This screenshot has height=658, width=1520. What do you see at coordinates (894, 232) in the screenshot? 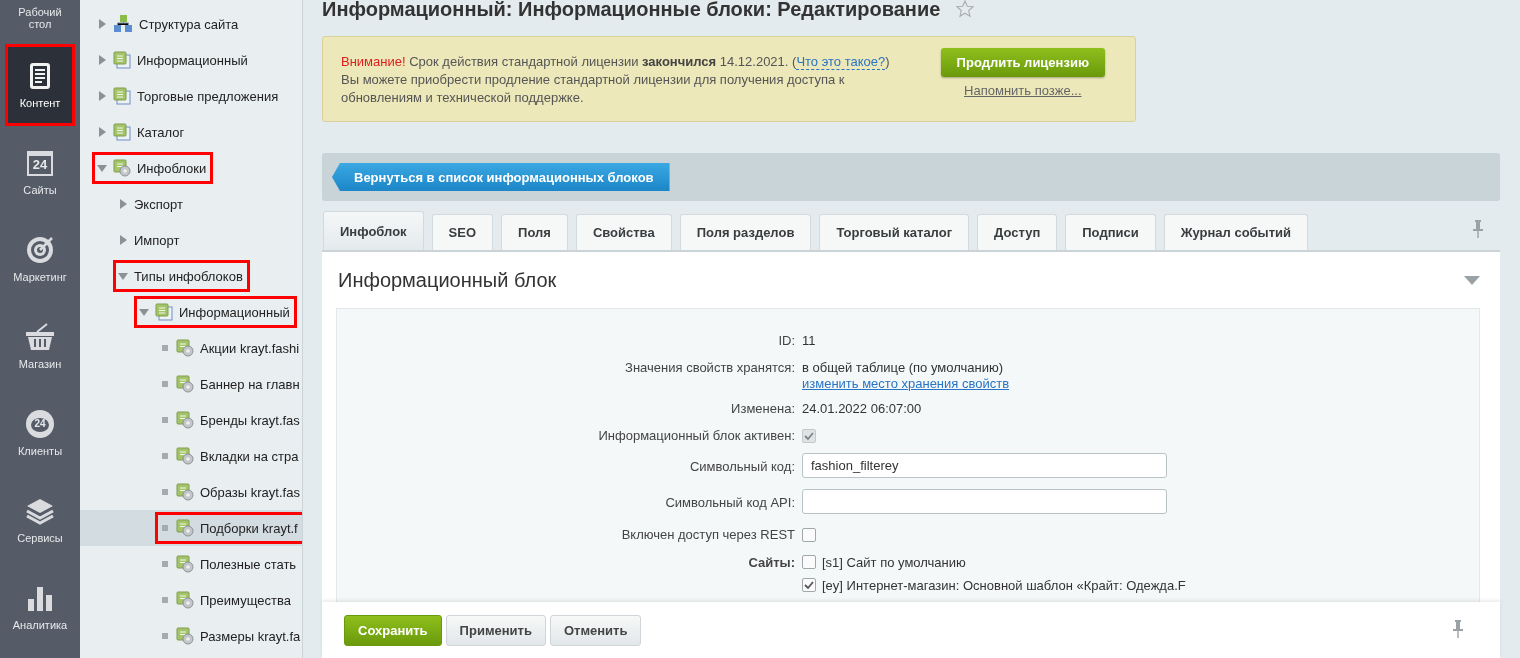
I see `tab: Торговый каталог` at bounding box center [894, 232].